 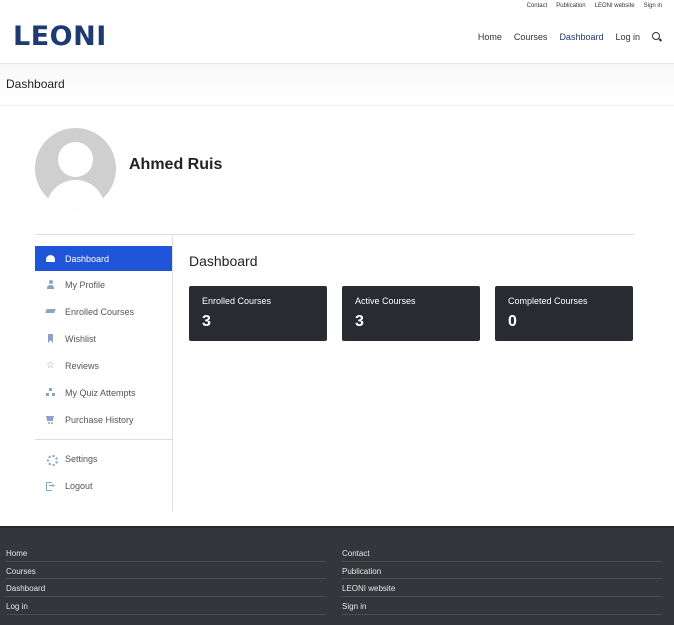 What do you see at coordinates (627, 37) in the screenshot?
I see `nav-login: Log in` at bounding box center [627, 37].